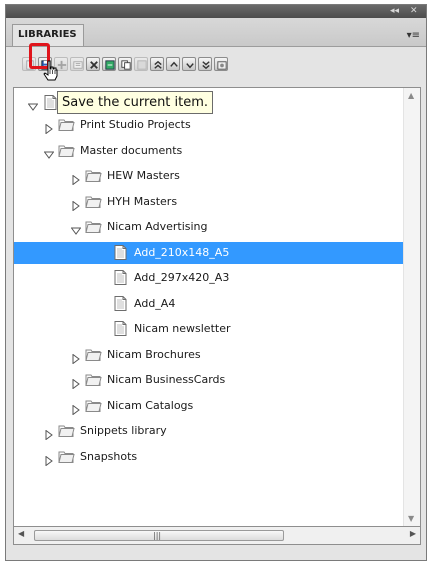 This screenshot has height=566, width=432. I want to click on tree-folder: Snippets library, so click(209, 431).